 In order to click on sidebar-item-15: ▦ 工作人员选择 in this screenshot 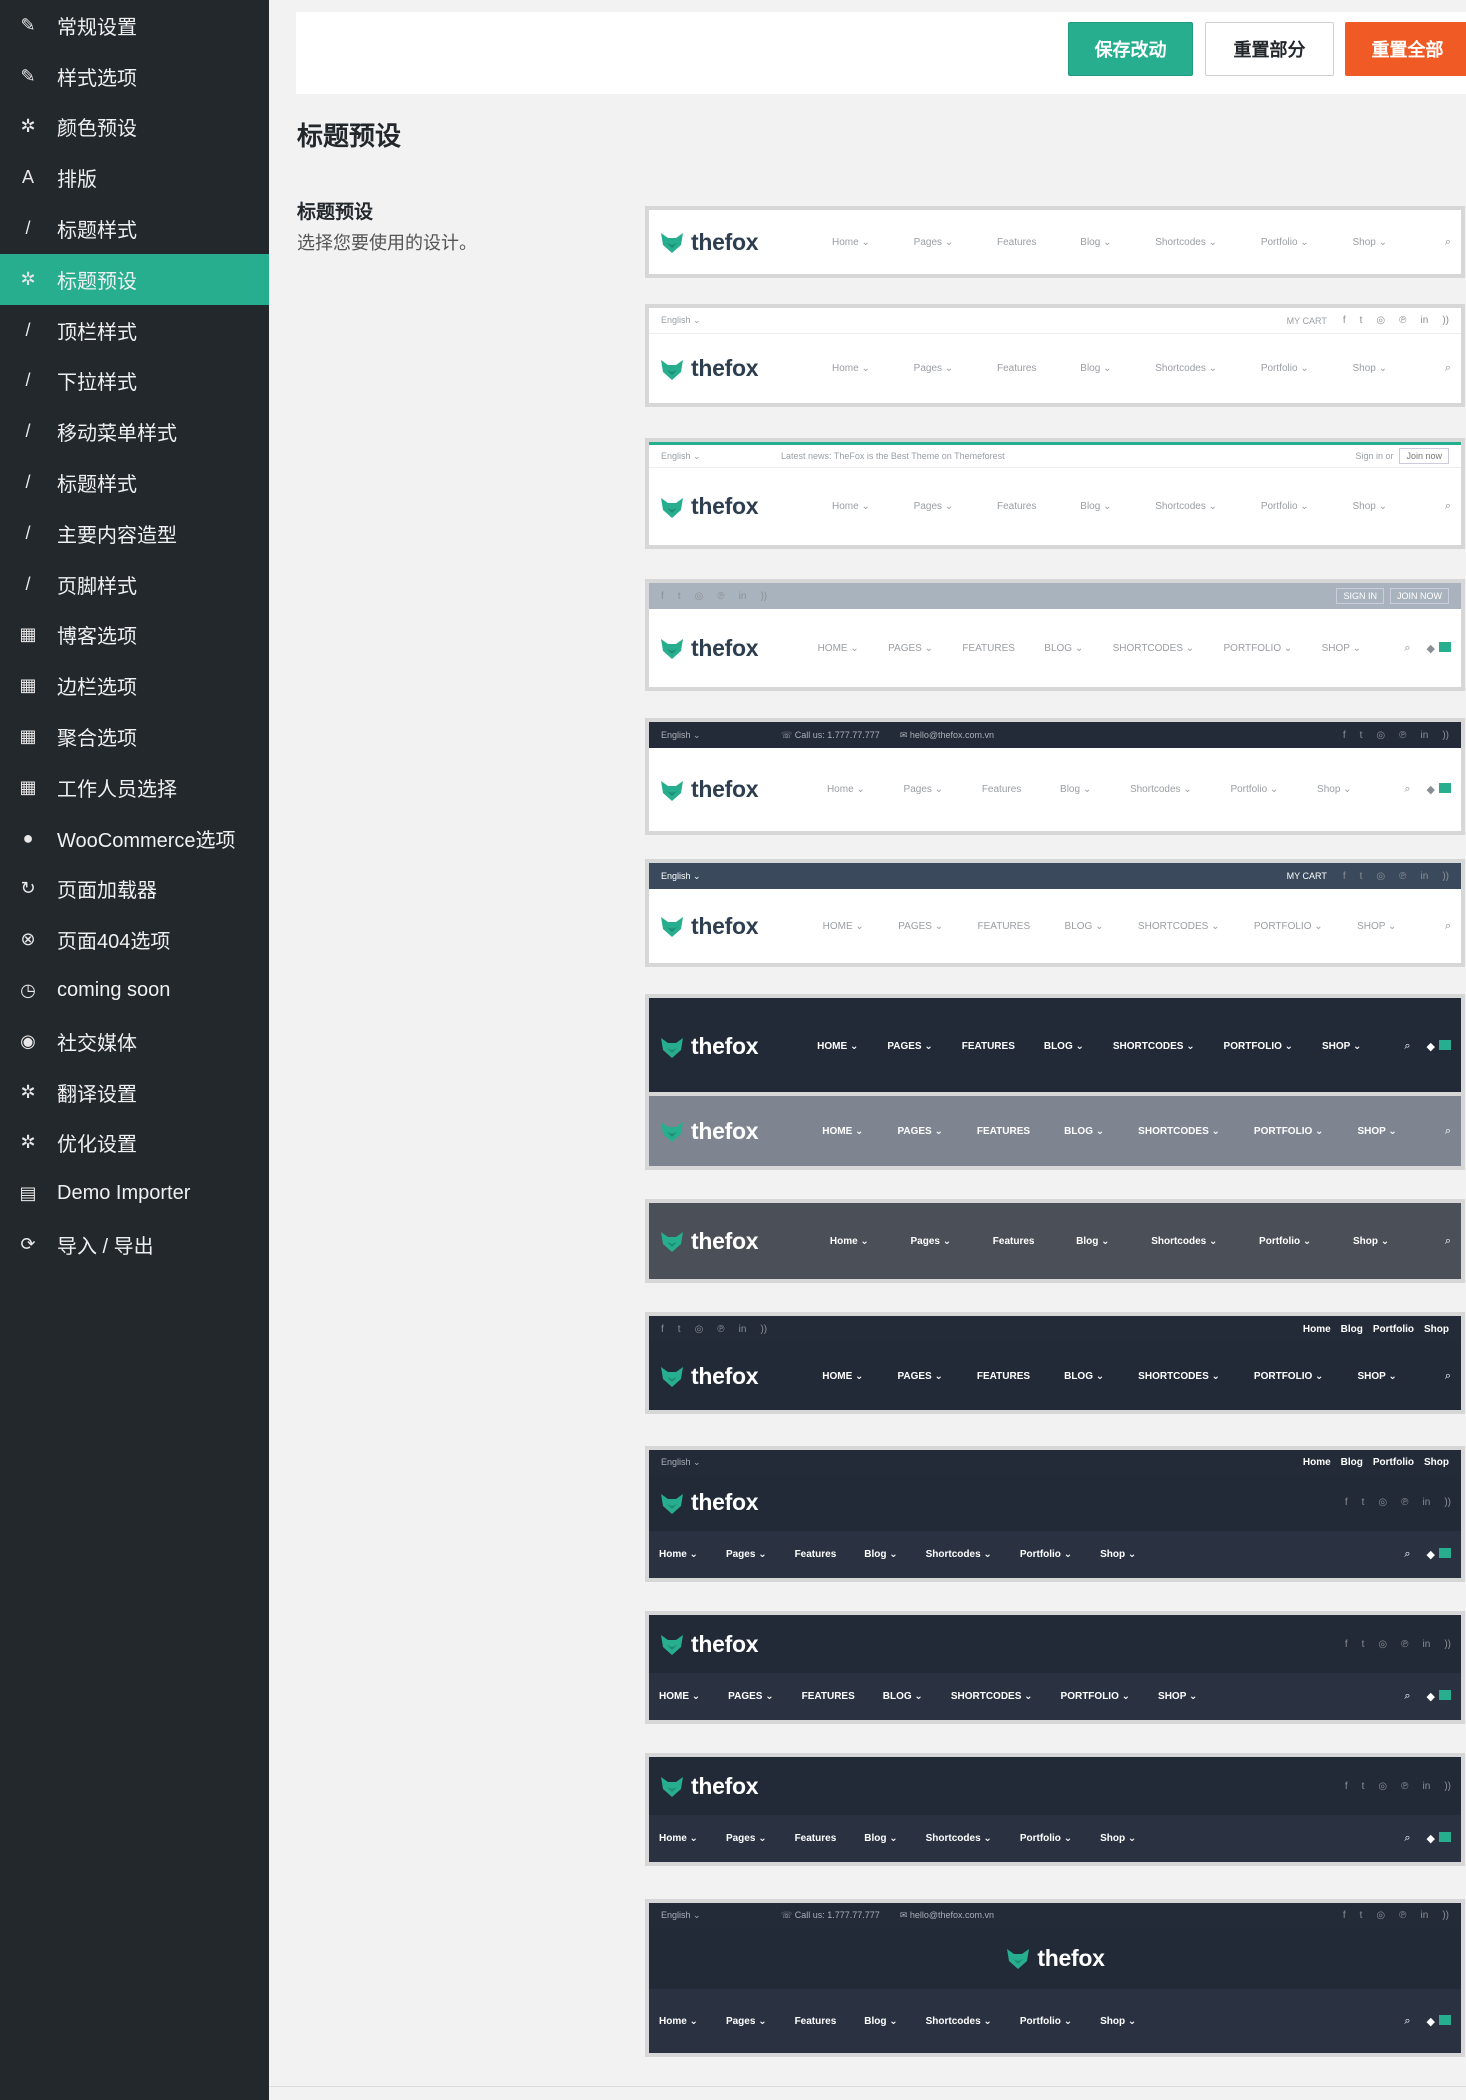, I will do `click(134, 787)`.